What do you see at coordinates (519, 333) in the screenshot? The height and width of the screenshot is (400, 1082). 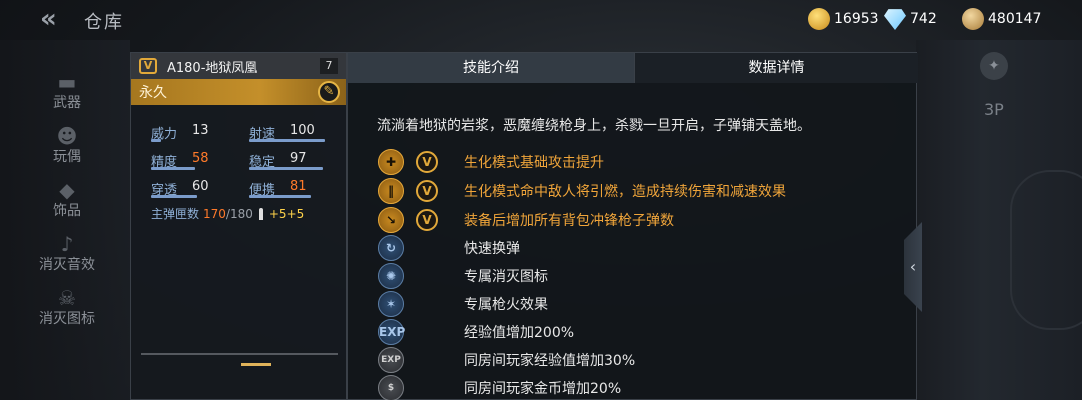 I see `skill-text: 经验值增加200%` at bounding box center [519, 333].